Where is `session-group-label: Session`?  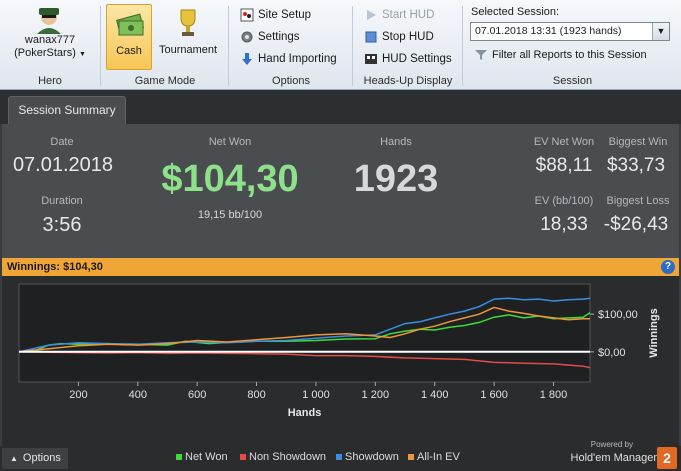 session-group-label: Session is located at coordinates (572, 81).